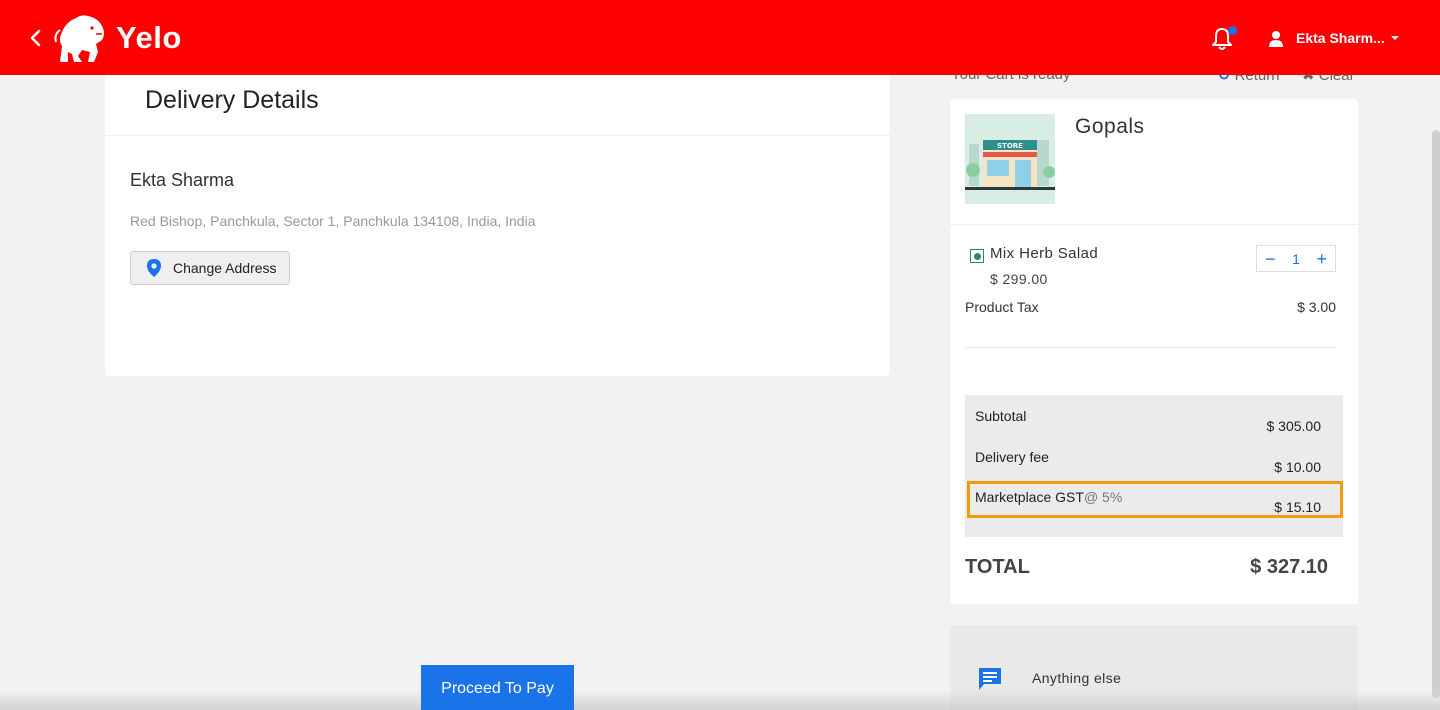  Describe the element at coordinates (990, 679) in the screenshot. I see `chat-message-icon` at that location.